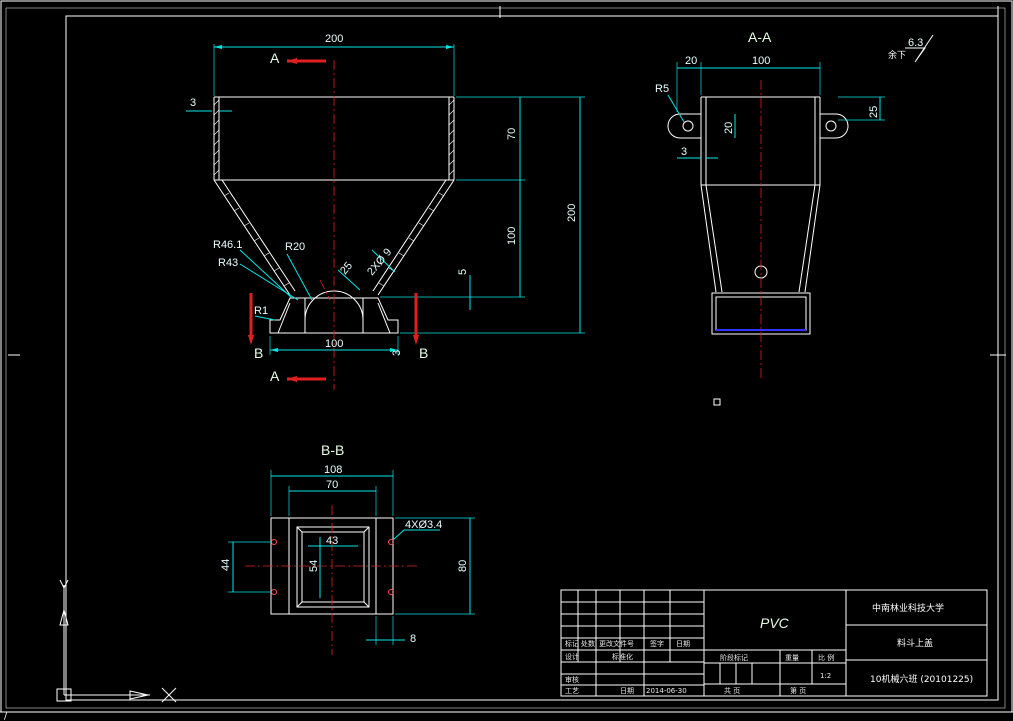 The width and height of the screenshot is (1013, 721). I want to click on ucs-icon, so click(116, 641).